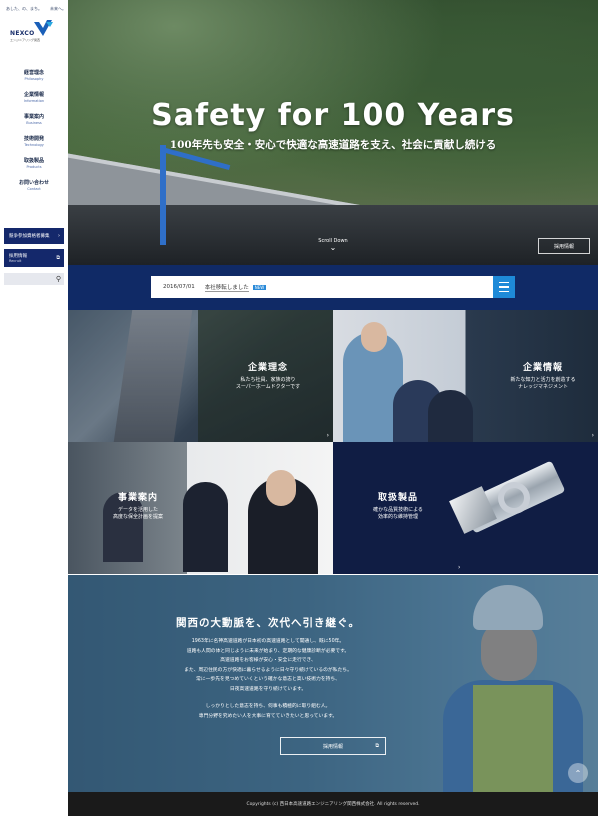 The height and width of the screenshot is (816, 598). What do you see at coordinates (543, 375) in the screenshot?
I see `tile-caption: 企業情報 新たな知力と活力を創造する ナレッジマネジメント` at bounding box center [543, 375].